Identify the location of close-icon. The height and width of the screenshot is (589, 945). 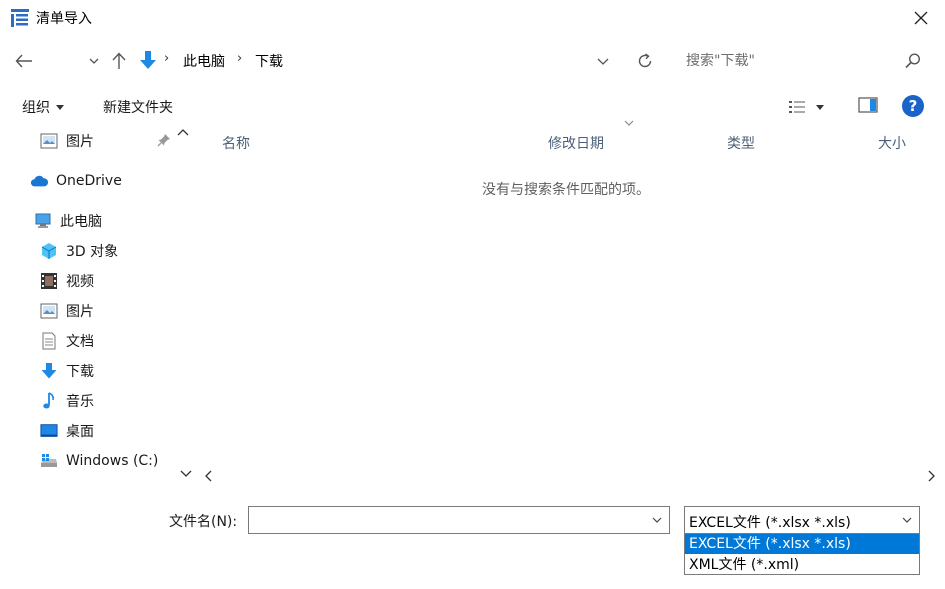
(921, 18).